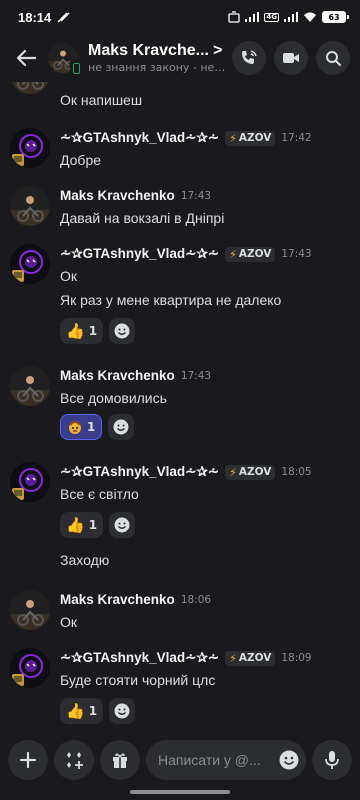 The image size is (360, 800). What do you see at coordinates (142, 218) in the screenshot?
I see `message-text: Давай на вокзалі в Дніпрі` at bounding box center [142, 218].